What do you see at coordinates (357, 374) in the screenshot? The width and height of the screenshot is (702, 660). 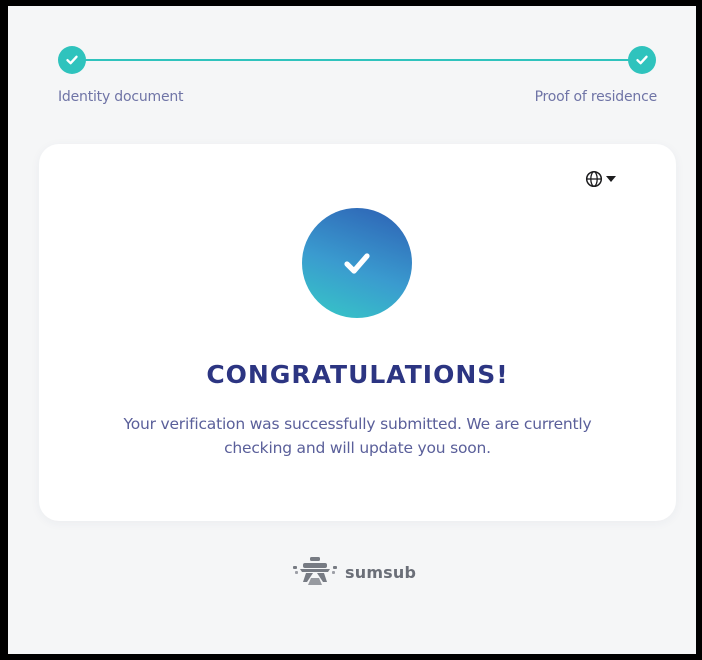 I see `success-heading: CONGRATULATIONS!` at bounding box center [357, 374].